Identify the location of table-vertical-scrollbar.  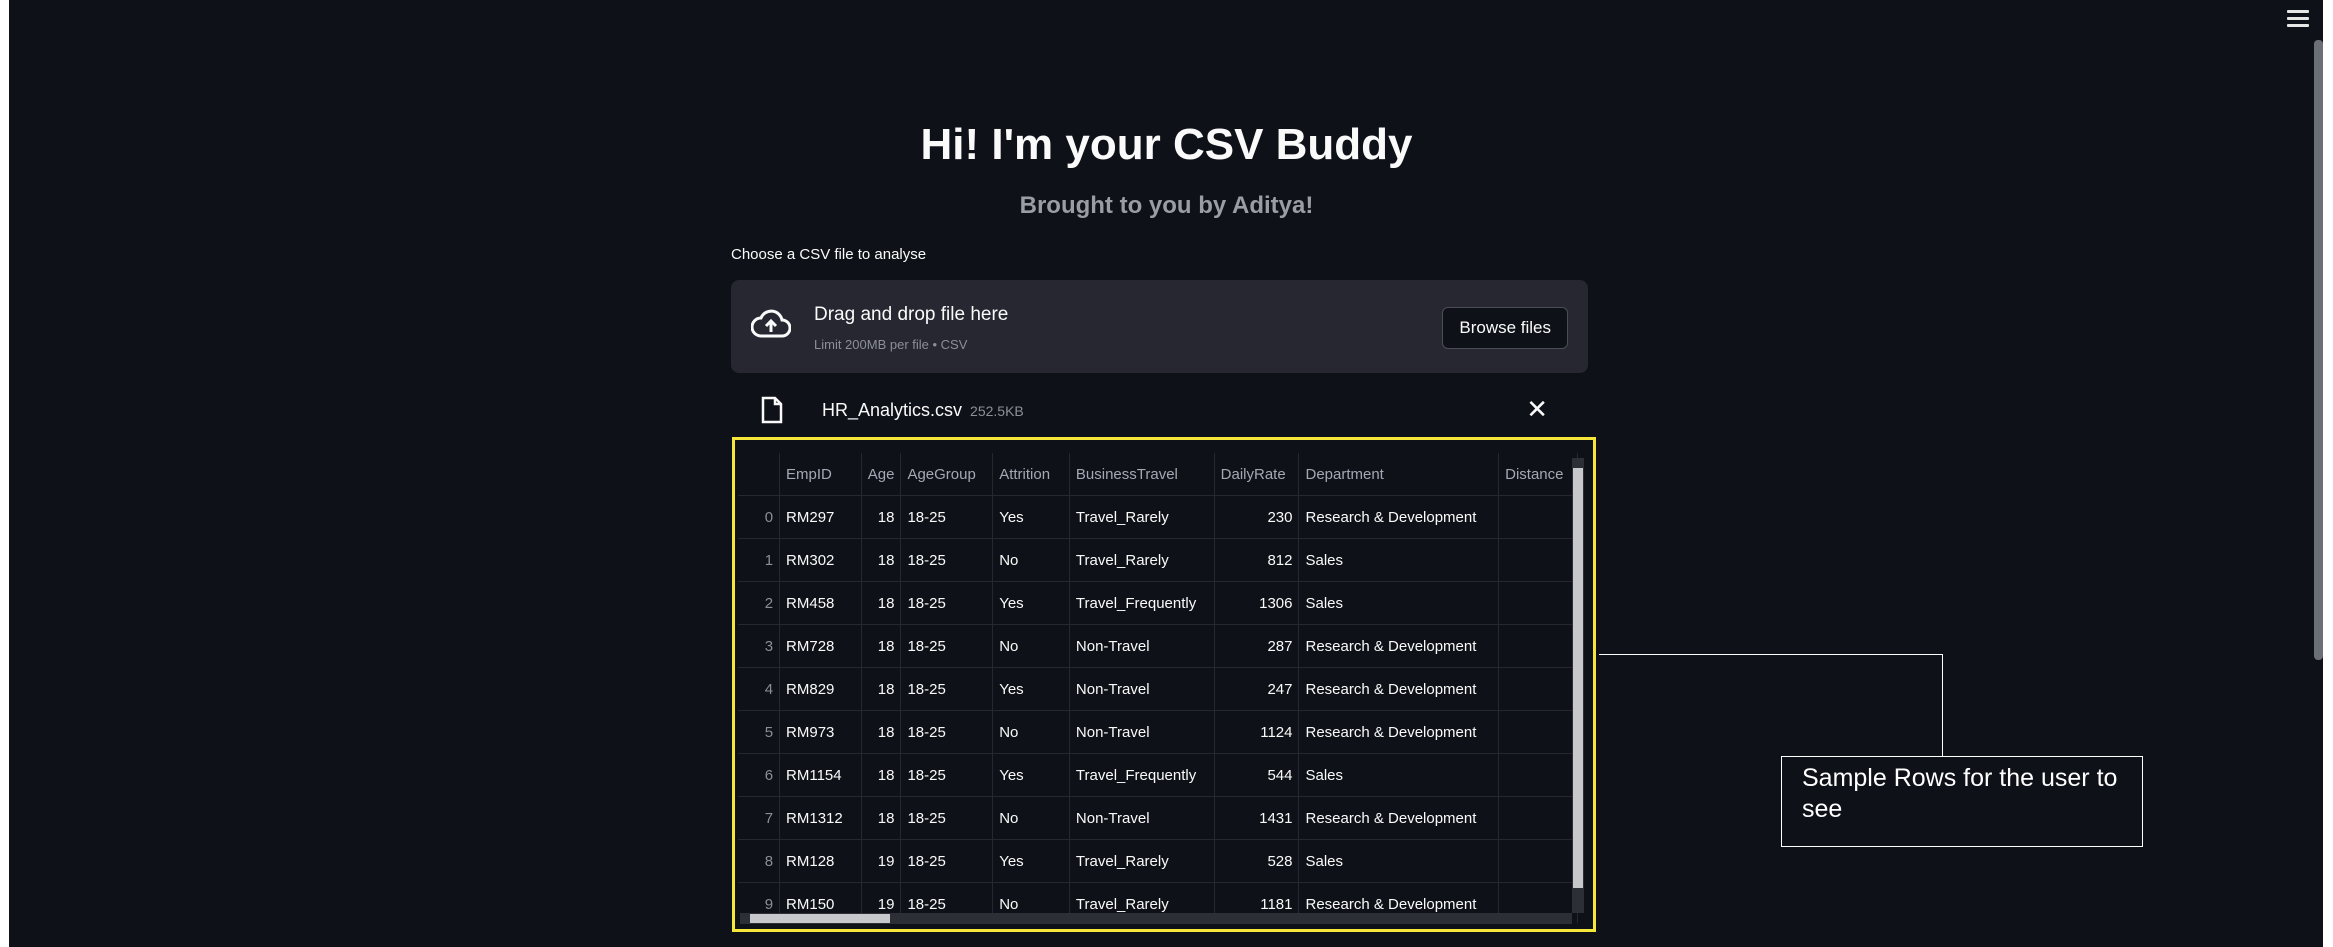
(1578, 685).